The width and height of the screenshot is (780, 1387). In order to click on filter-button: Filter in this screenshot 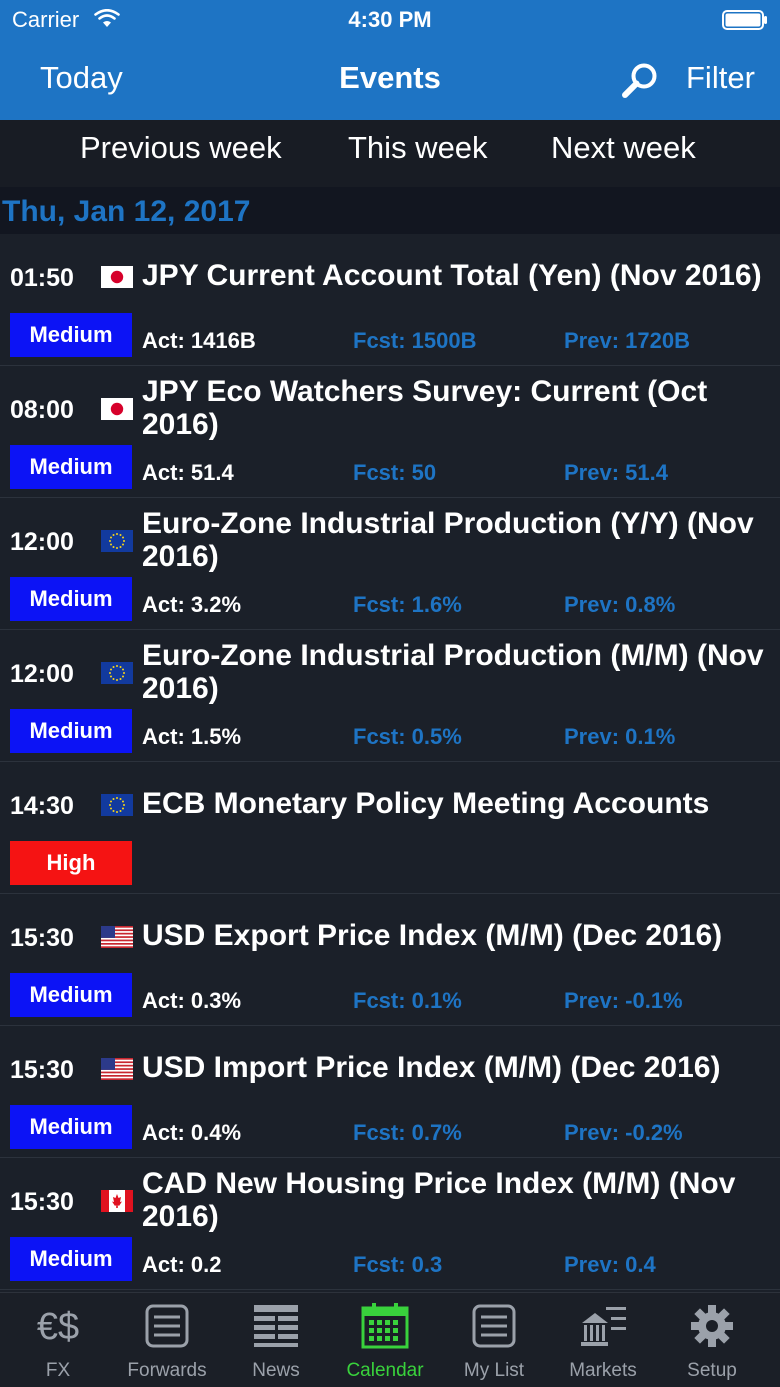, I will do `click(720, 78)`.